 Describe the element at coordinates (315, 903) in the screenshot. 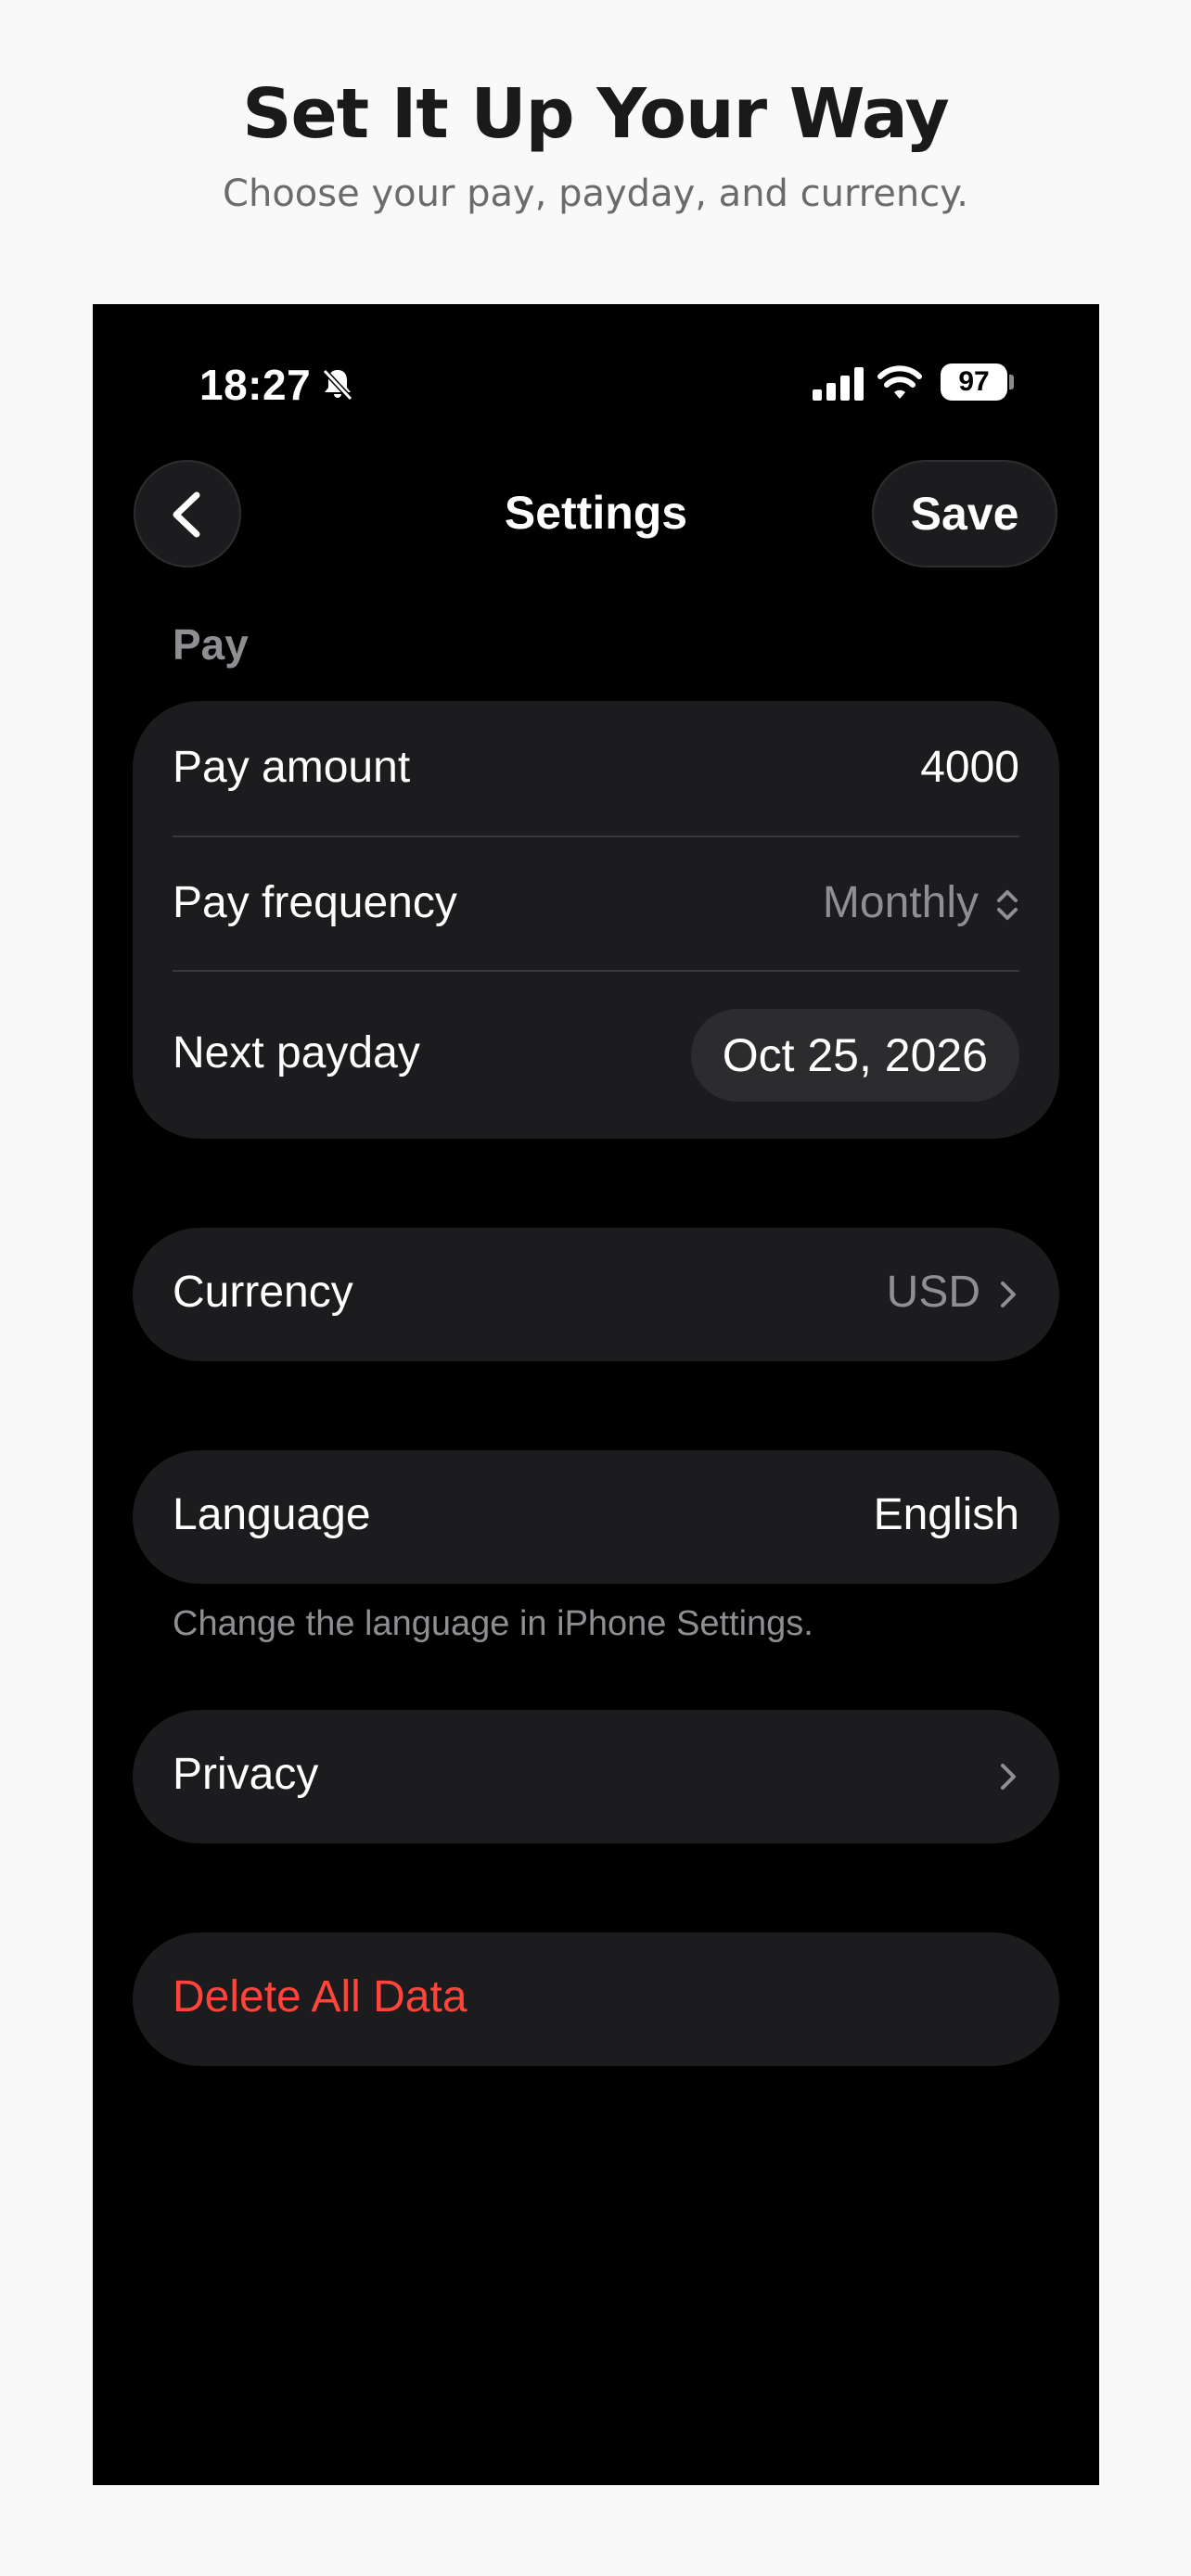

I see `pay-frequency-label: Pay frequency` at that location.